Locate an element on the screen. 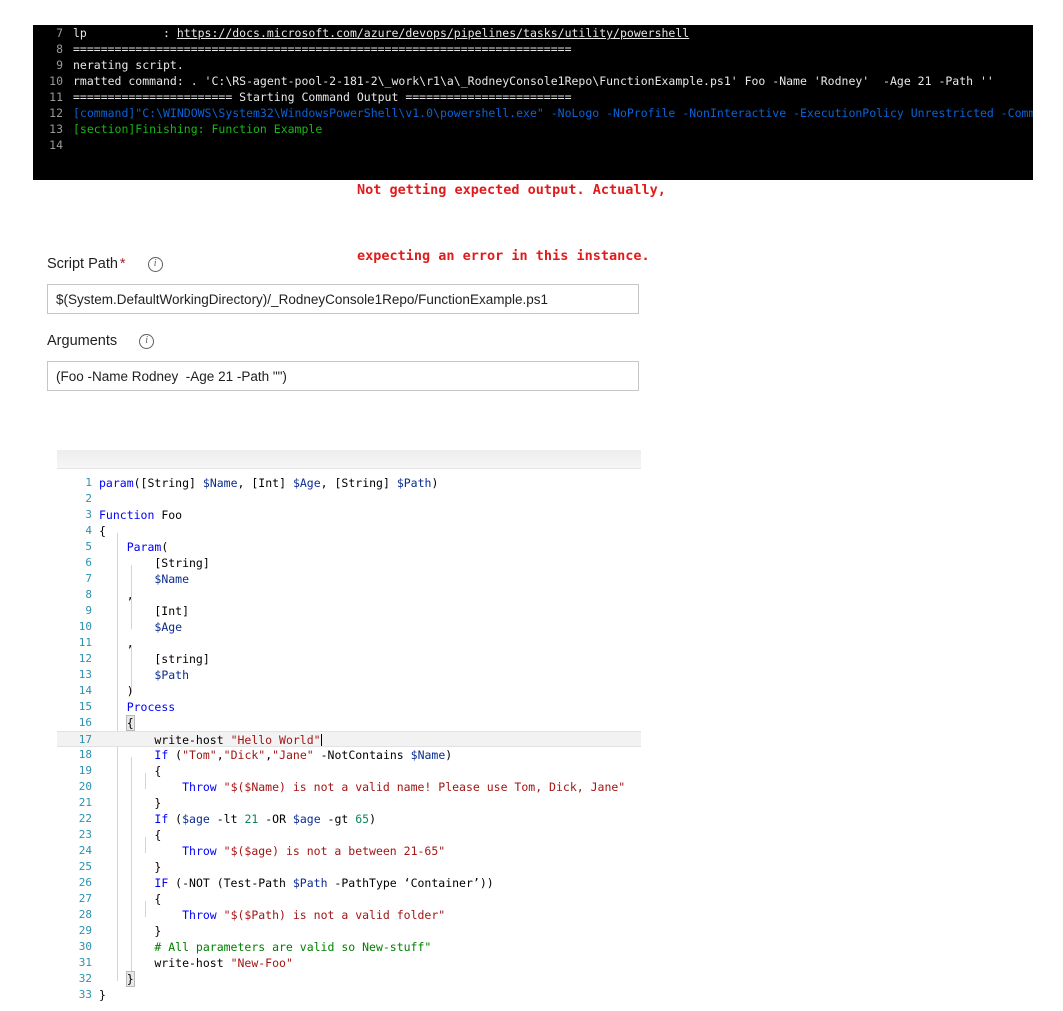 This screenshot has width=1063, height=1011. code-line: 25 } is located at coordinates (349, 867).